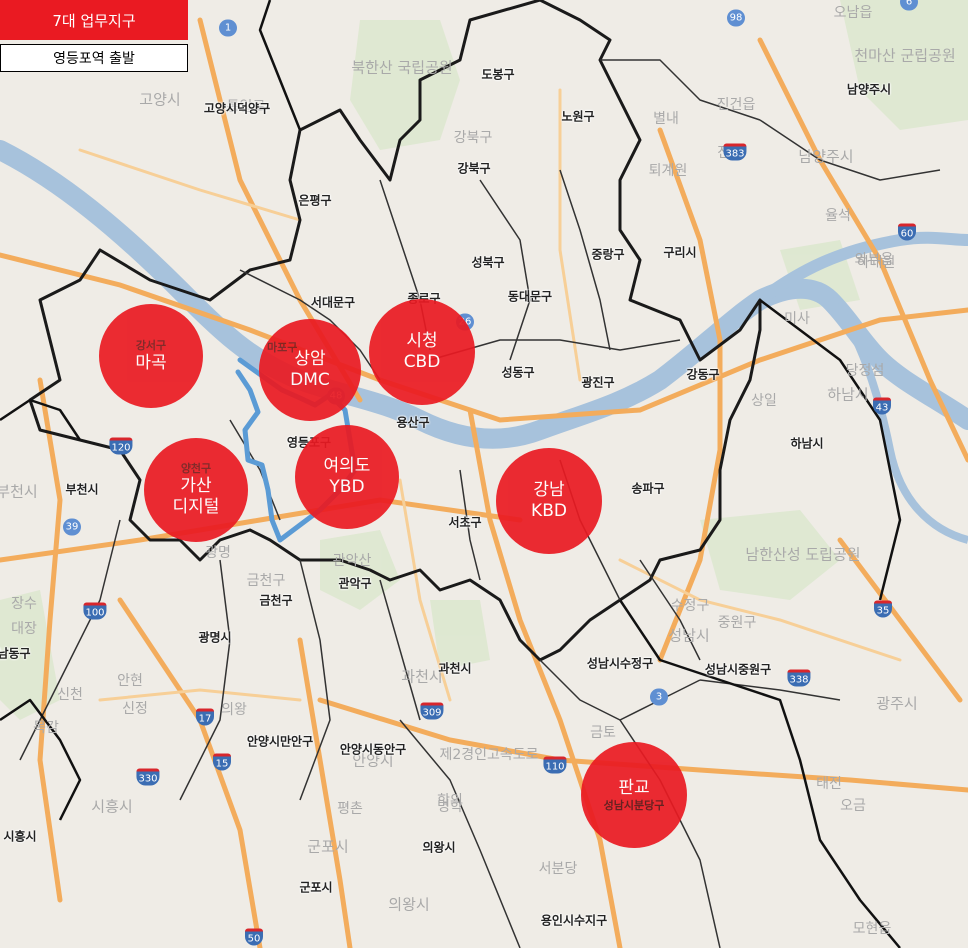  Describe the element at coordinates (422, 341) in the screenshot. I see `zone-name: 시청` at that location.